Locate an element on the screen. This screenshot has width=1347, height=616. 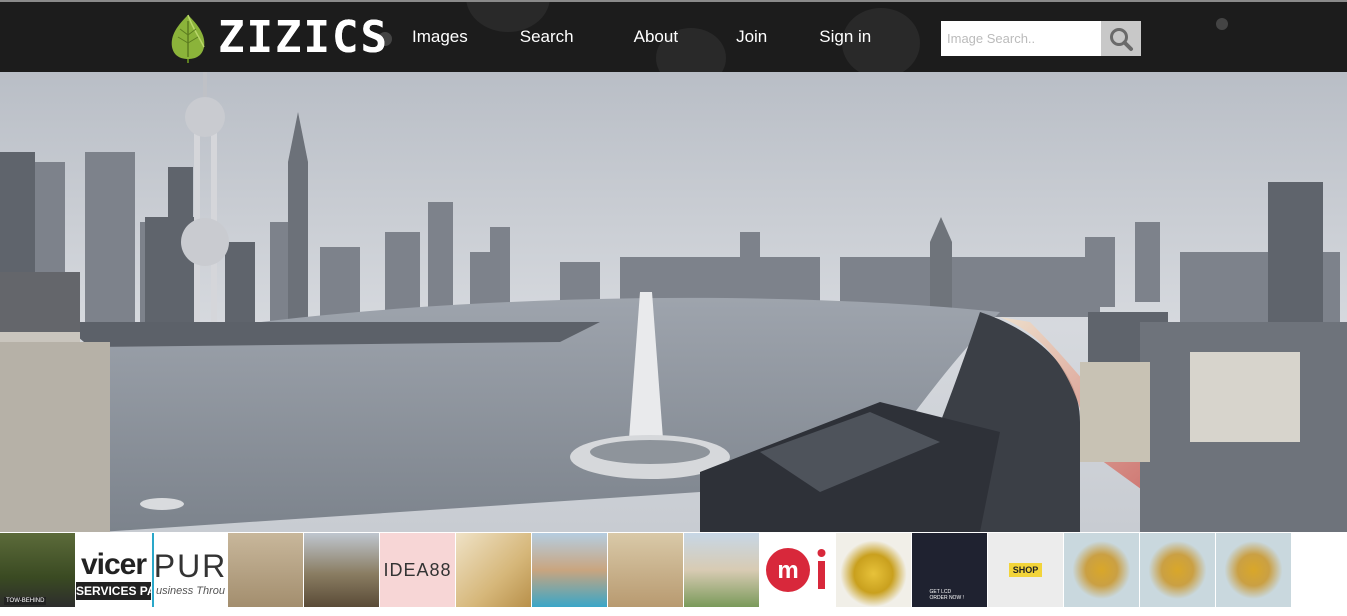
nav-sign-in: Sign in is located at coordinates (845, 37).